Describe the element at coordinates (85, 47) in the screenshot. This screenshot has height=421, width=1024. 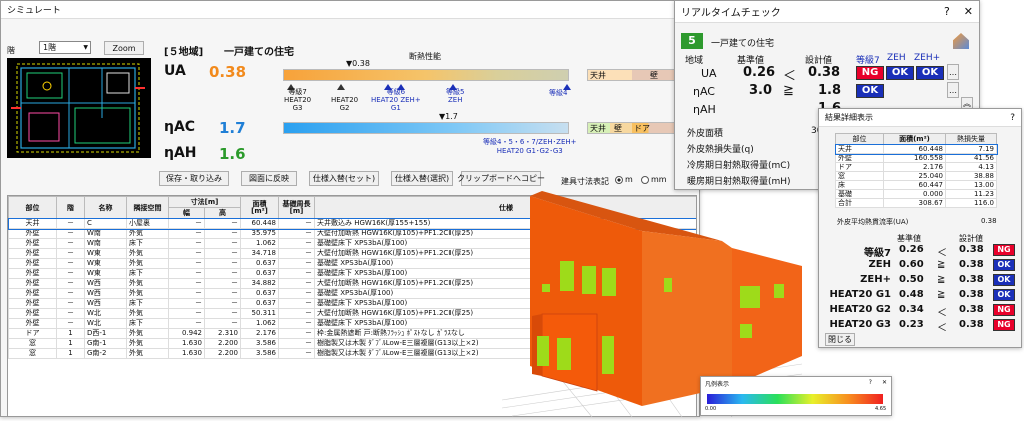
I see `chevron-down-icon: ▼` at that location.